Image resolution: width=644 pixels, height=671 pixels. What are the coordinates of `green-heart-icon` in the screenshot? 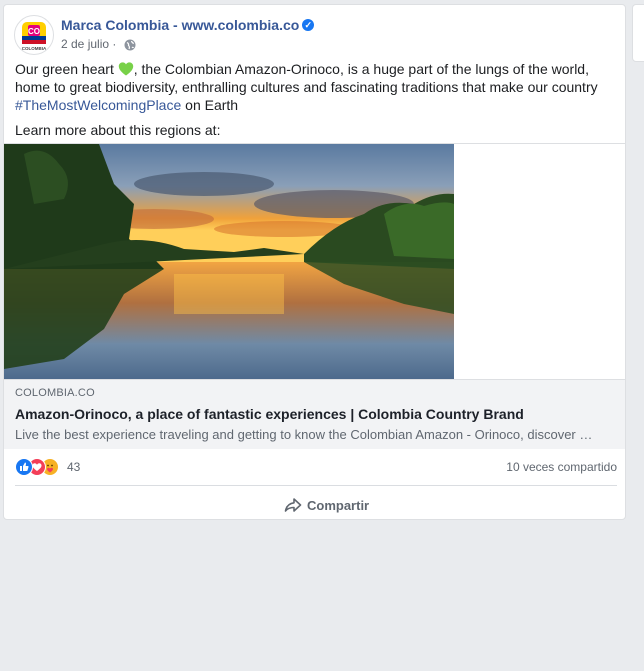 It's located at (125, 69).